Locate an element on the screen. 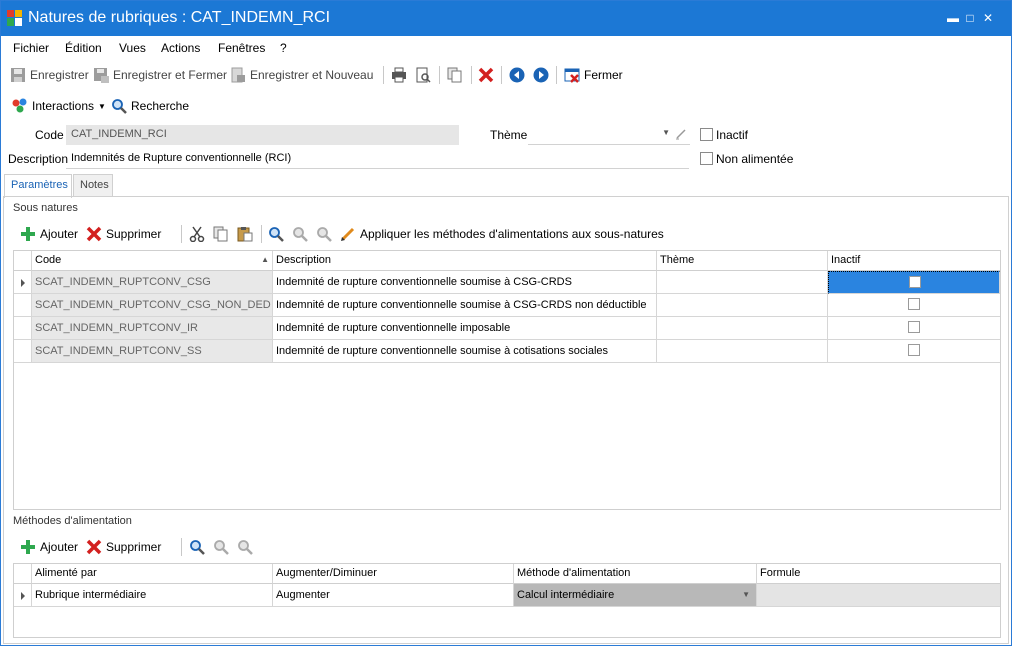  code-field: CAT_INDEMN_RCI is located at coordinates (262, 135).